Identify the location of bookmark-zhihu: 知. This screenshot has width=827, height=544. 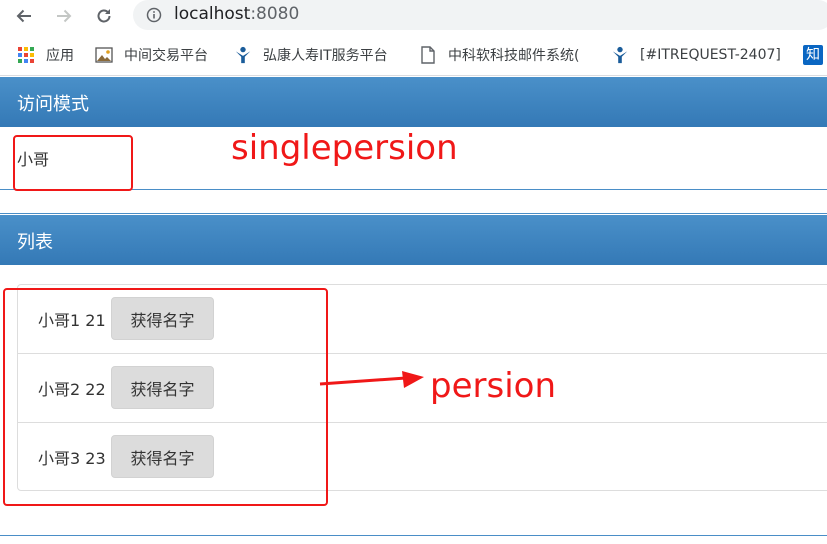
(813, 55).